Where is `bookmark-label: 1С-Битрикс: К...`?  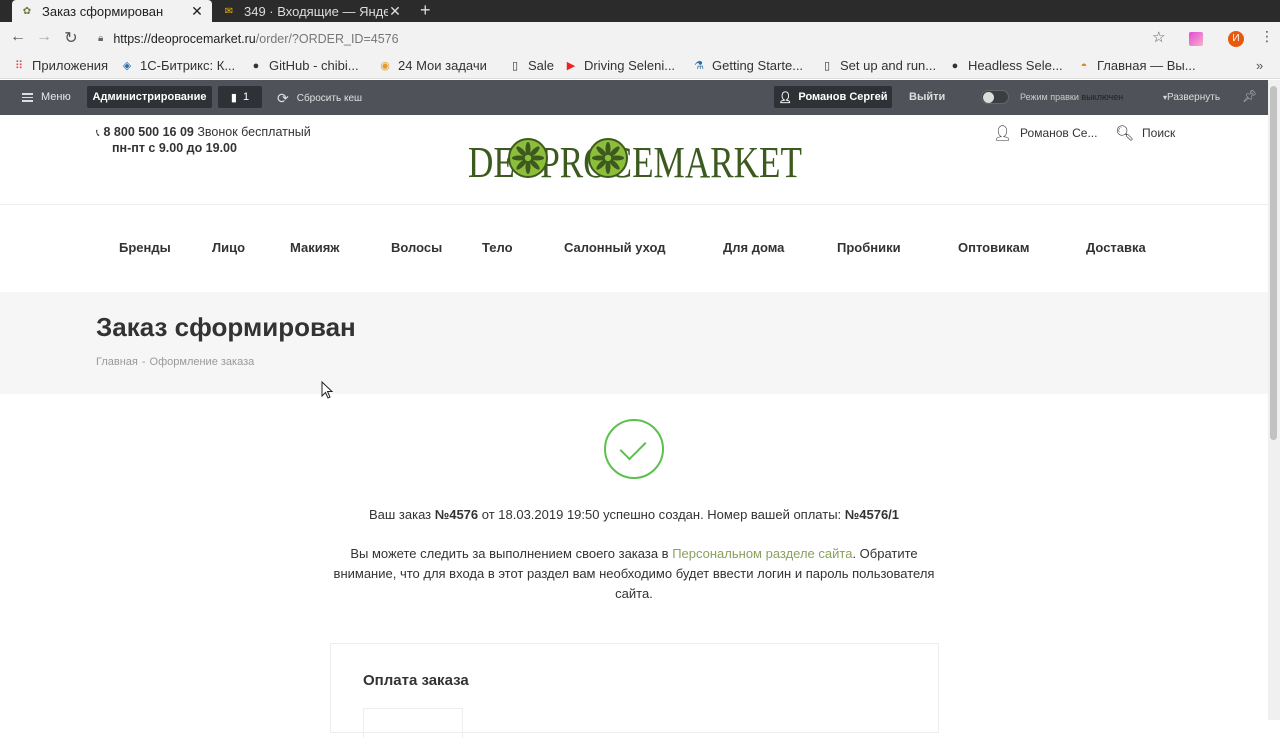
bookmark-label: 1С-Битрикс: К... is located at coordinates (188, 65).